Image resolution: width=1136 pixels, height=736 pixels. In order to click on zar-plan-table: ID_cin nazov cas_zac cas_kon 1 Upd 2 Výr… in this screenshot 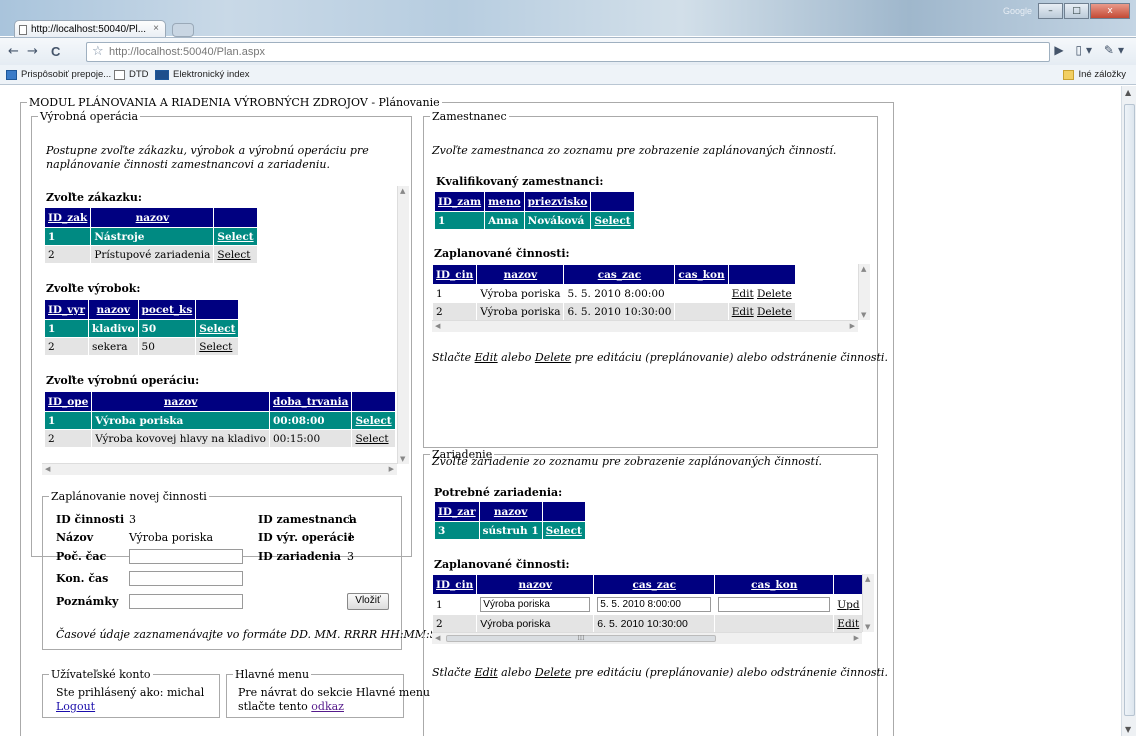, I will do `click(647, 603)`.